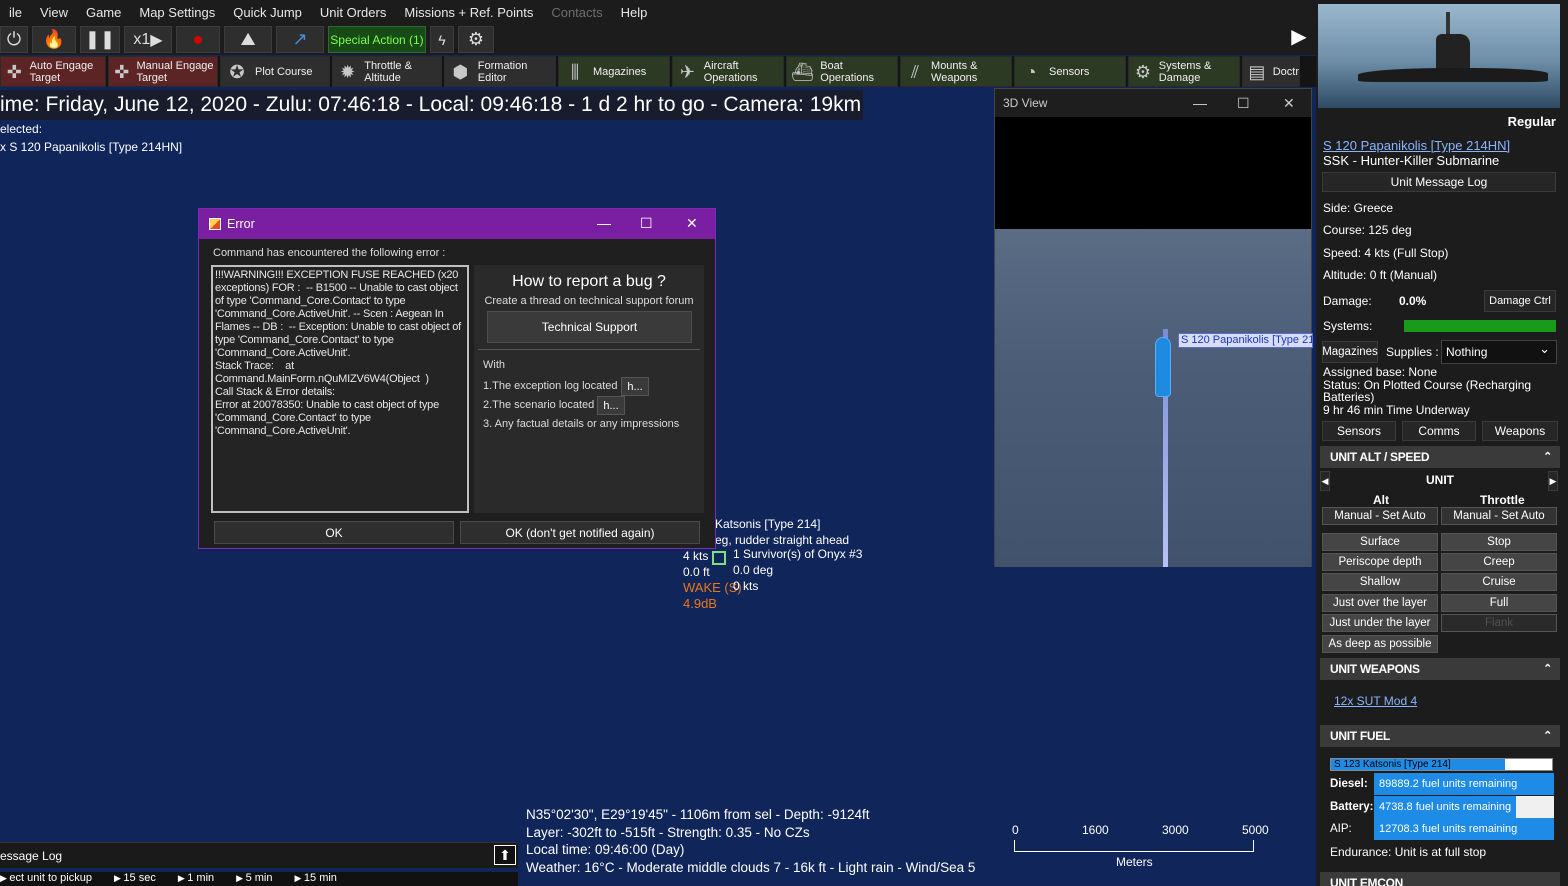 This screenshot has width=1568, height=886. I want to click on order-plot-course: ✪ Plot Course, so click(275, 71).